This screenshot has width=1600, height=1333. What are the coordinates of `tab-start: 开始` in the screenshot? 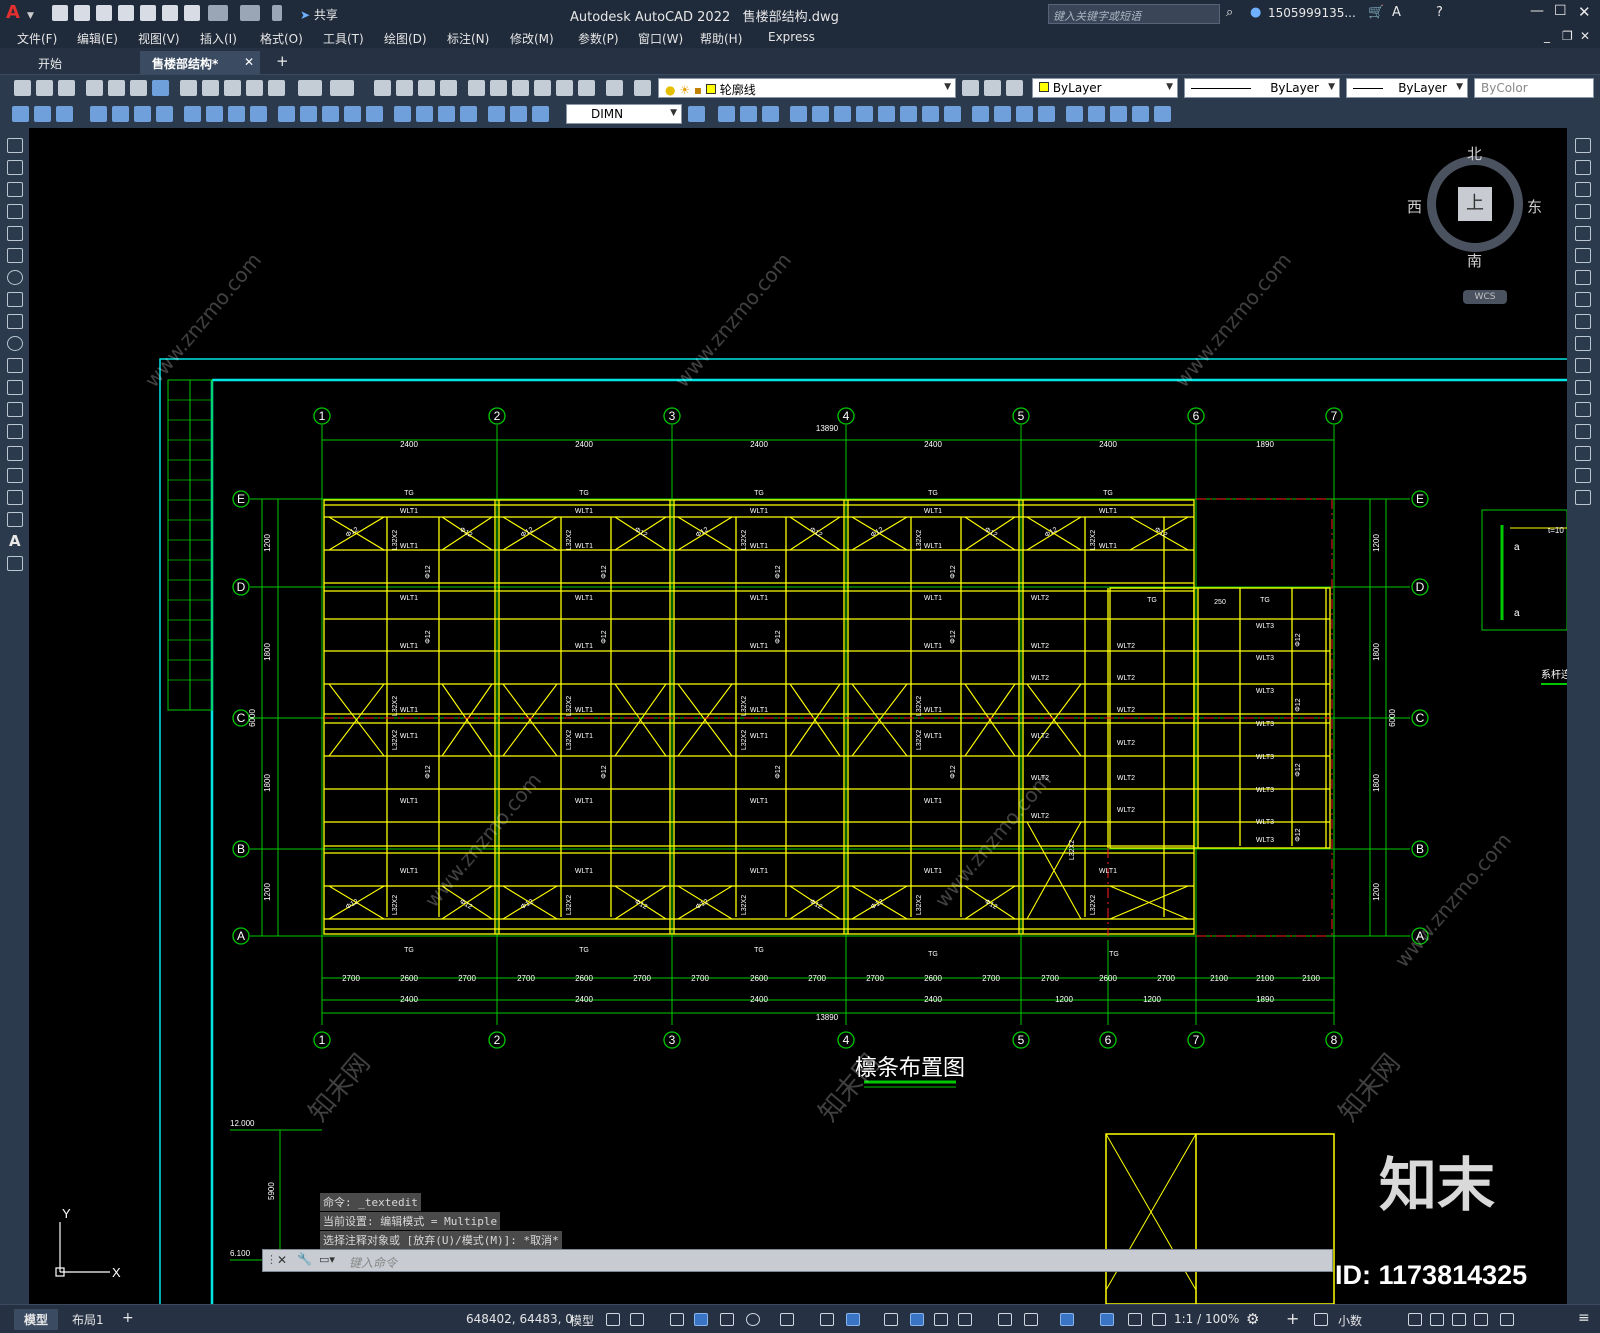 It's located at (50, 62).